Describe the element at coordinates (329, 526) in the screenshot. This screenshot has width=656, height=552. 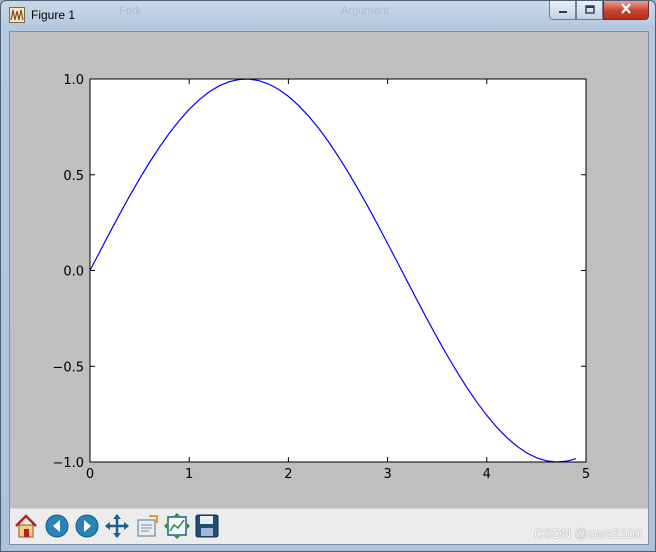
I see `navigation-toolbar: CSDN @zero2100` at that location.